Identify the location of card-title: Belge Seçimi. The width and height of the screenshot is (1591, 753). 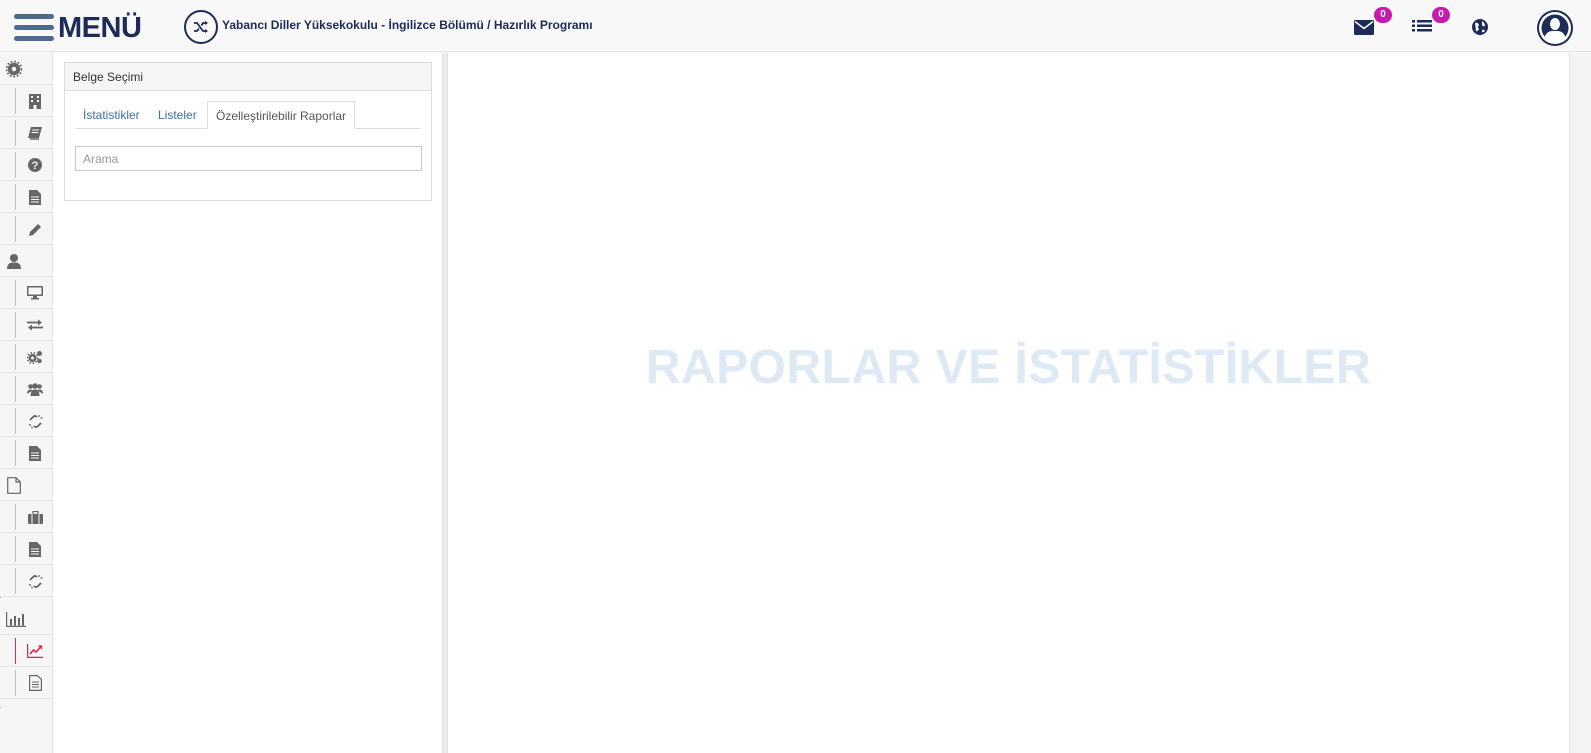
(248, 77).